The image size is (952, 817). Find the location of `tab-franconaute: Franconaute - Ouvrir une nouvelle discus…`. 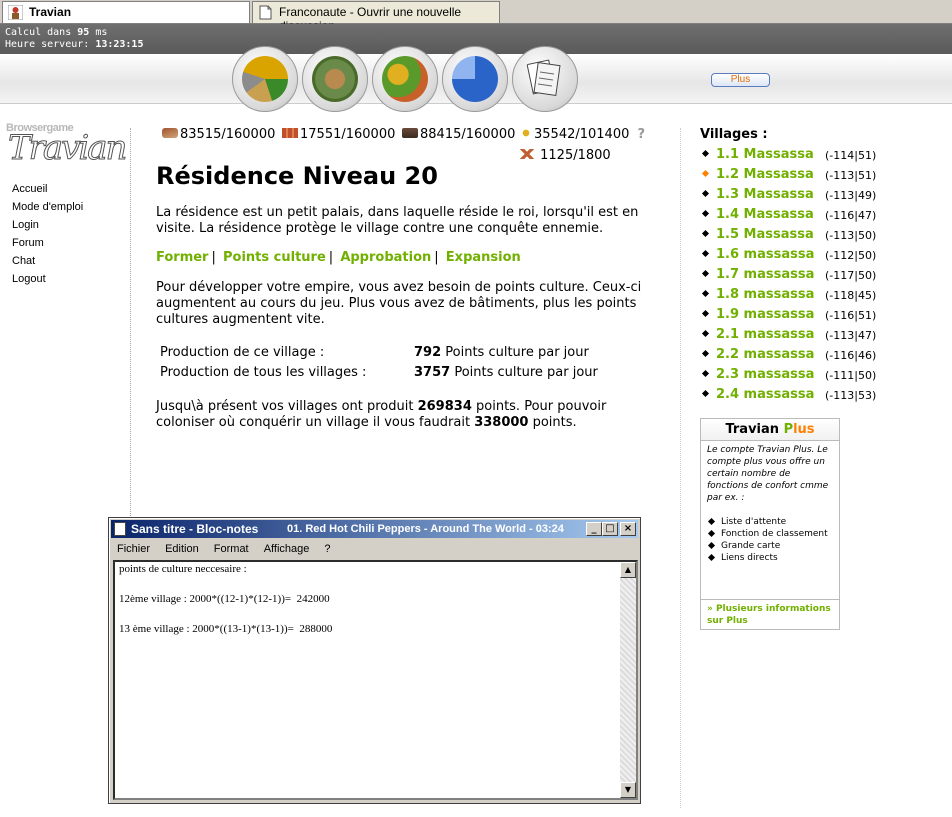

tab-franconaute: Franconaute - Ouvrir une nouvelle discus… is located at coordinates (376, 17).